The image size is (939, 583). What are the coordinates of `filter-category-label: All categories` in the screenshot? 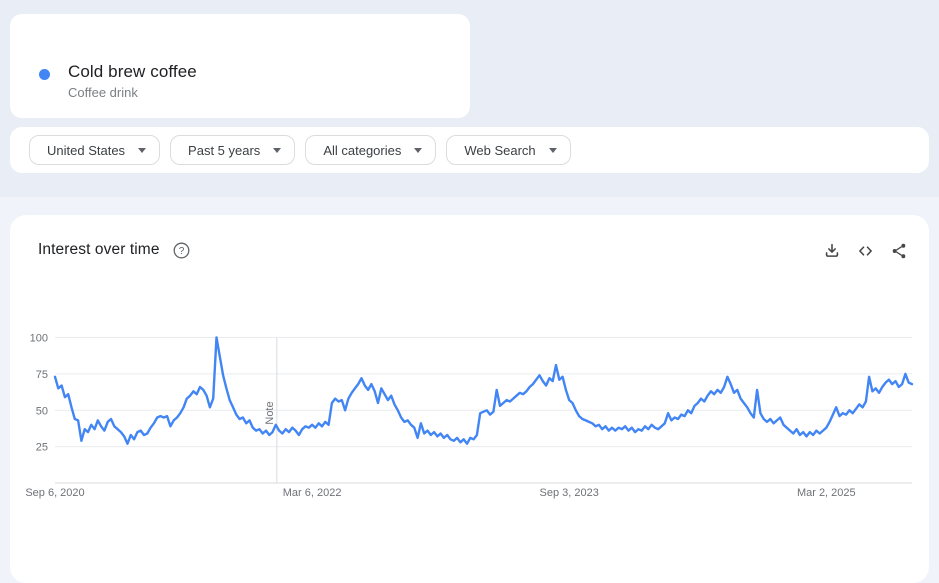 It's located at (362, 150).